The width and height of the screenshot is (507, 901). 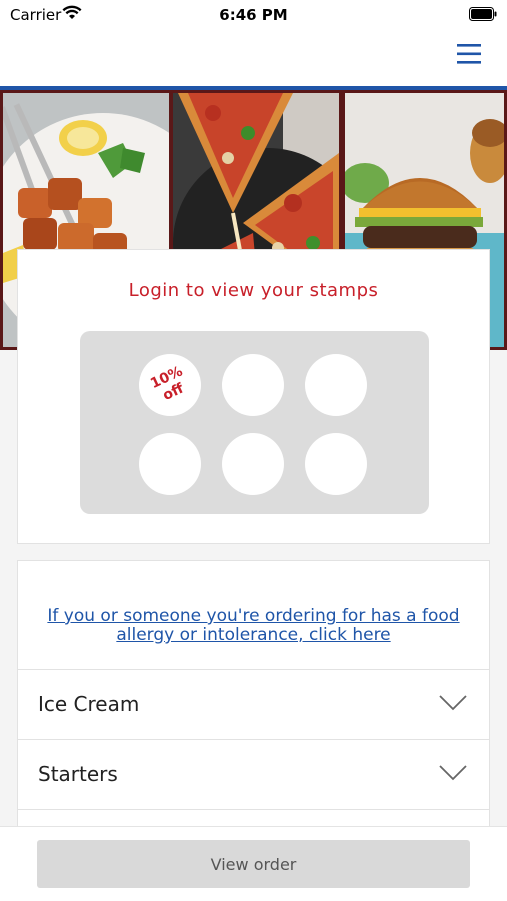 I want to click on status-bar: Carrier 6:46 PM, so click(x=253, y=15).